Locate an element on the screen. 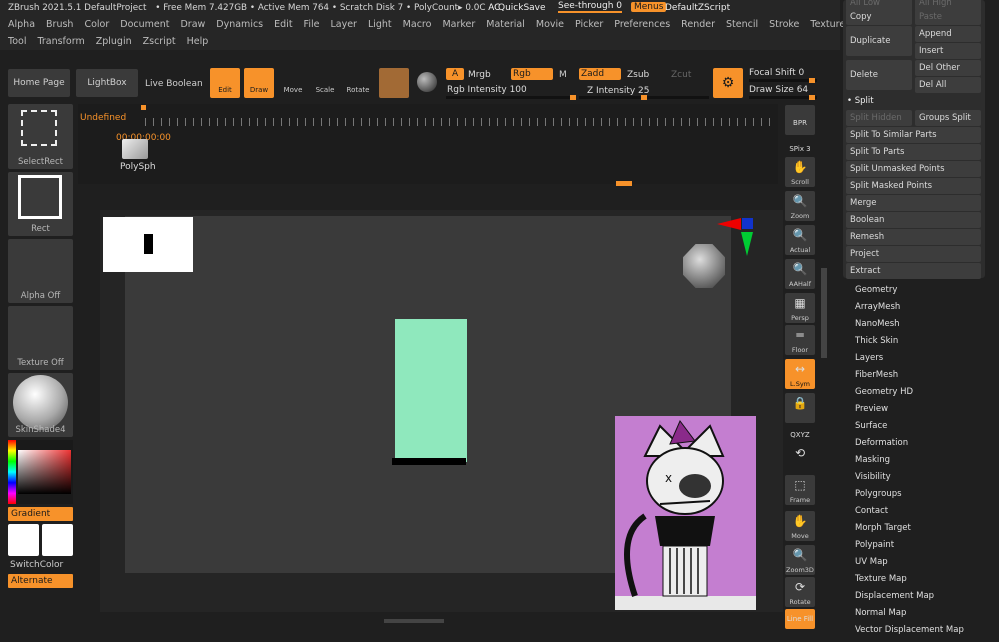  navigation-thumbnail is located at coordinates (148, 244).